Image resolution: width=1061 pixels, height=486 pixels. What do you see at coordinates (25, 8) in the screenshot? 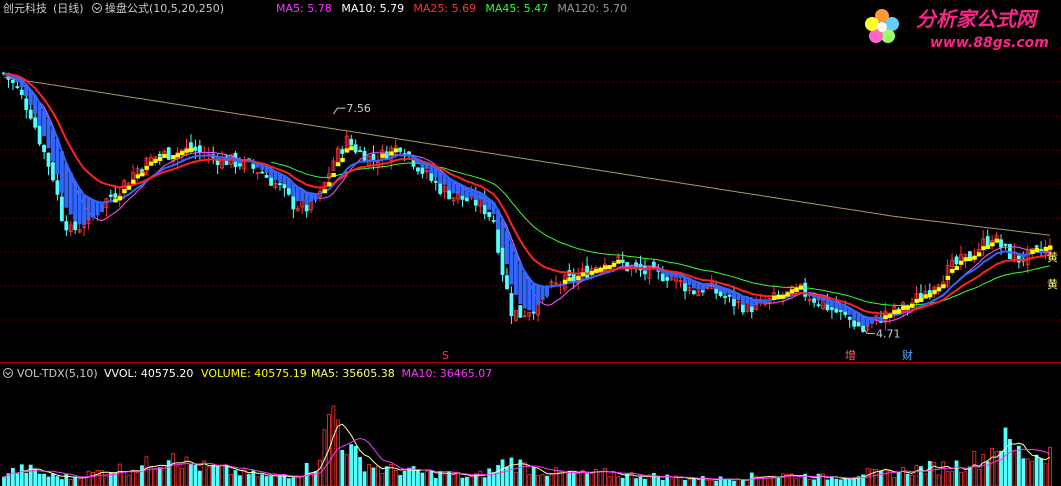
I see `stock-name: 创元科技` at bounding box center [25, 8].